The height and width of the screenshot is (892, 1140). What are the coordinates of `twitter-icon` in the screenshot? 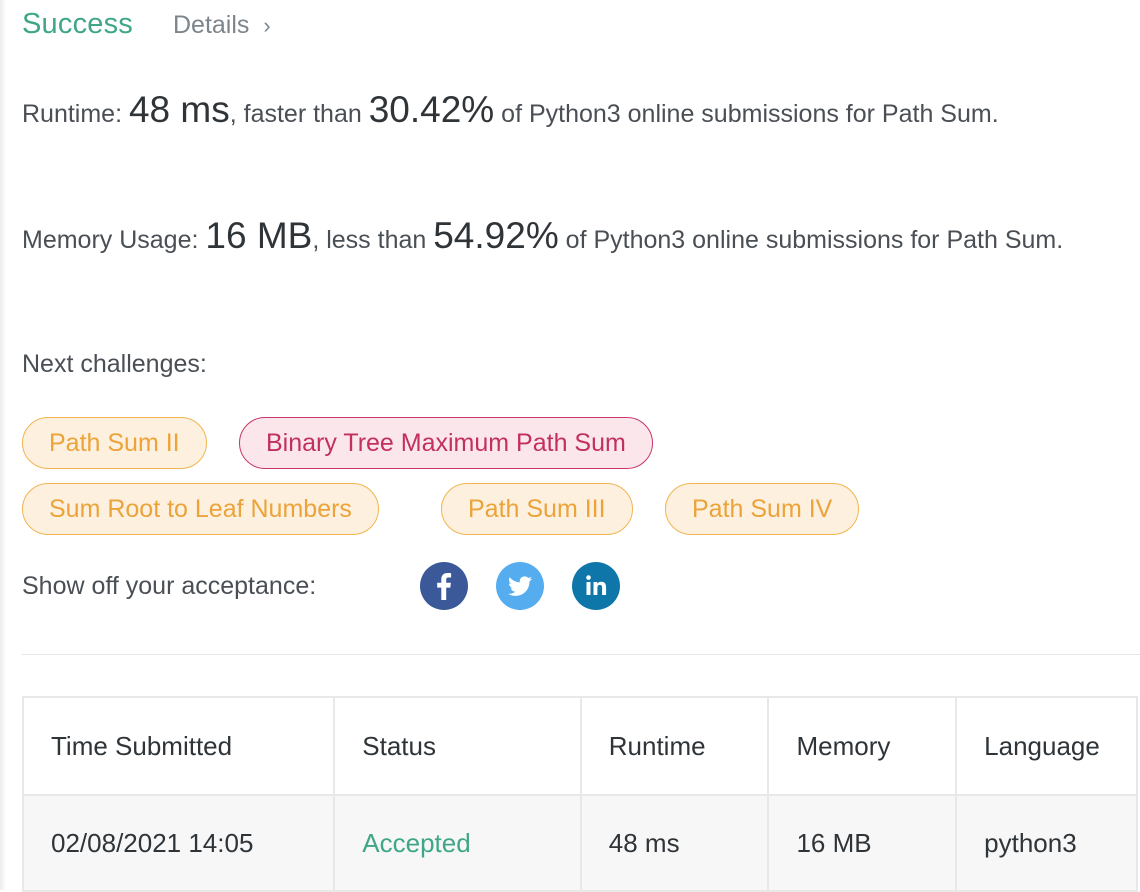 It's located at (520, 586).